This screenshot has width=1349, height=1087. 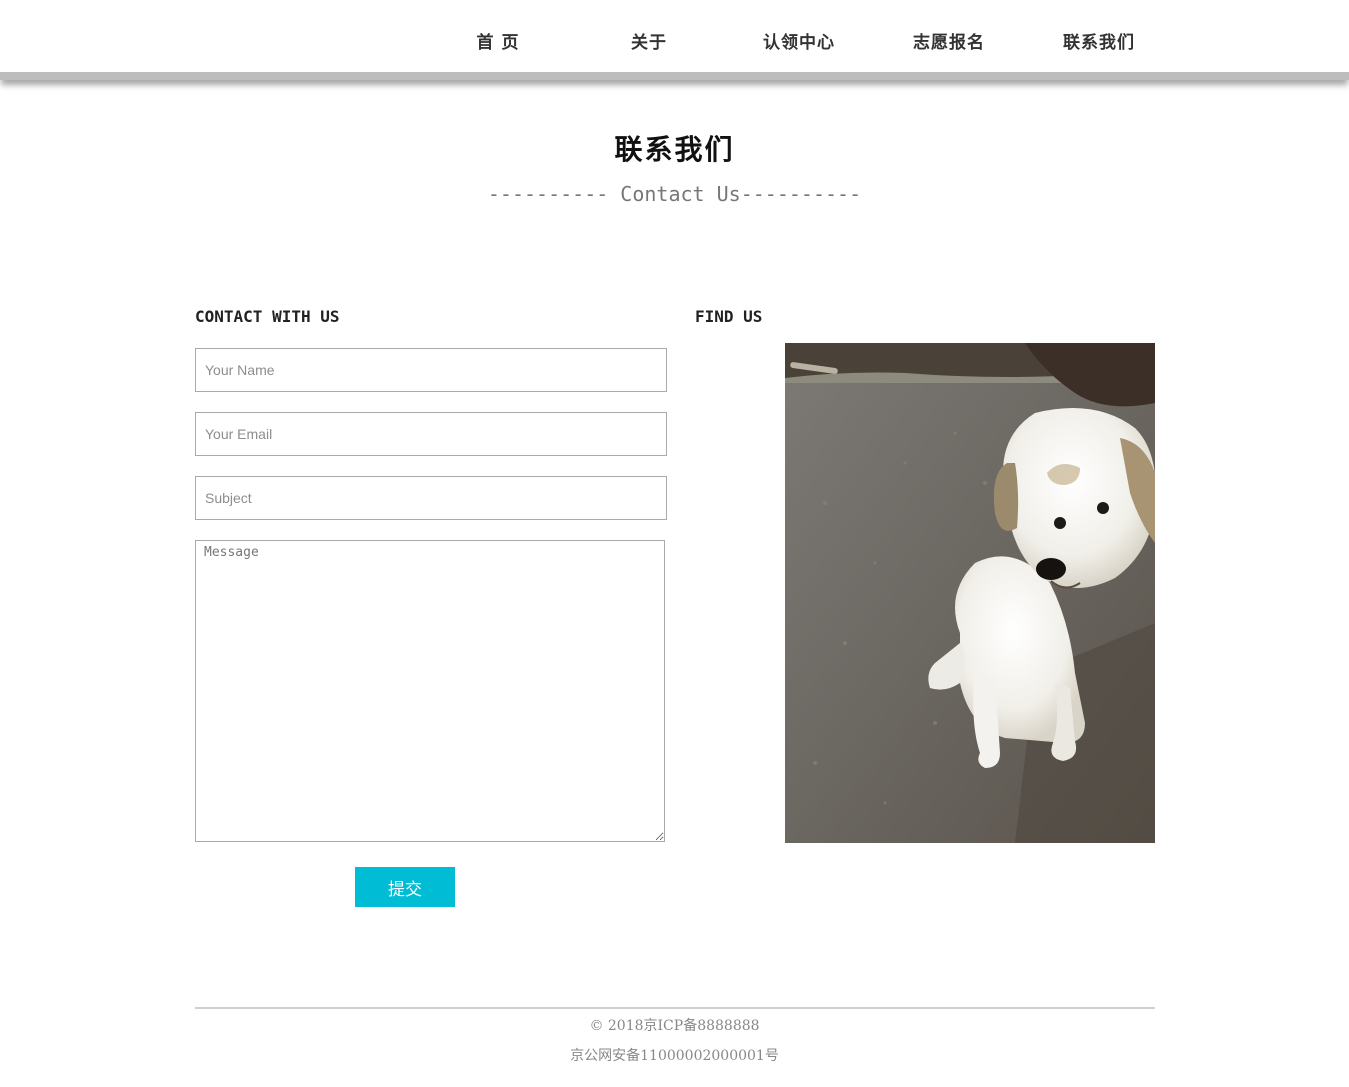 What do you see at coordinates (431, 498) in the screenshot?
I see `subject-input` at bounding box center [431, 498].